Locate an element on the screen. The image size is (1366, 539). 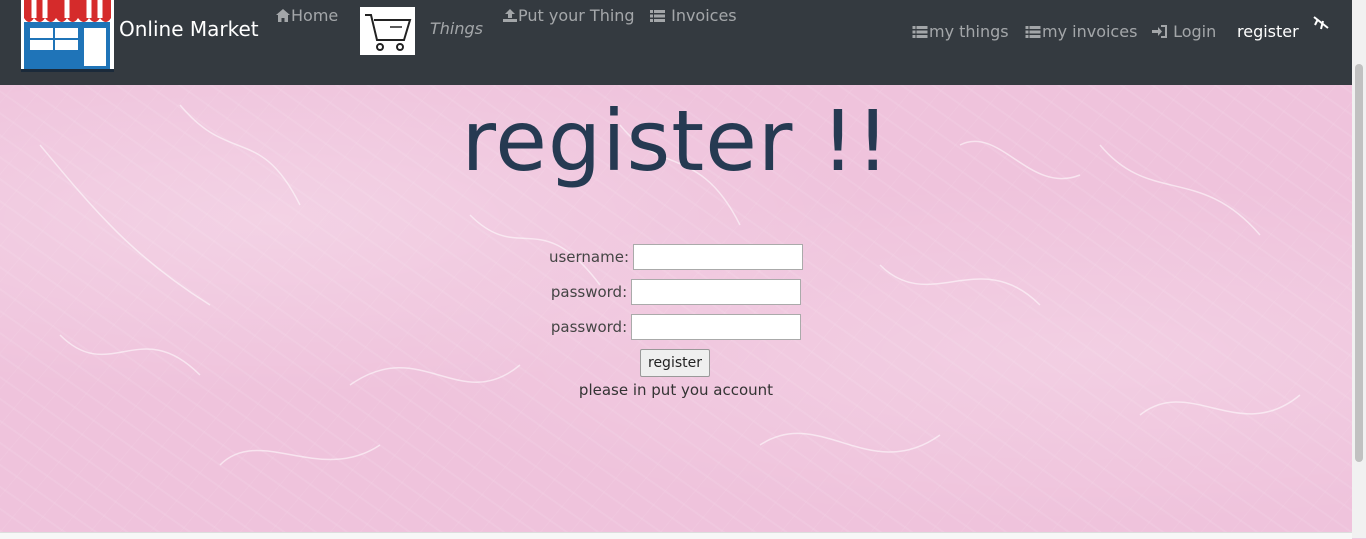
nav-things: Things is located at coordinates (456, 28).